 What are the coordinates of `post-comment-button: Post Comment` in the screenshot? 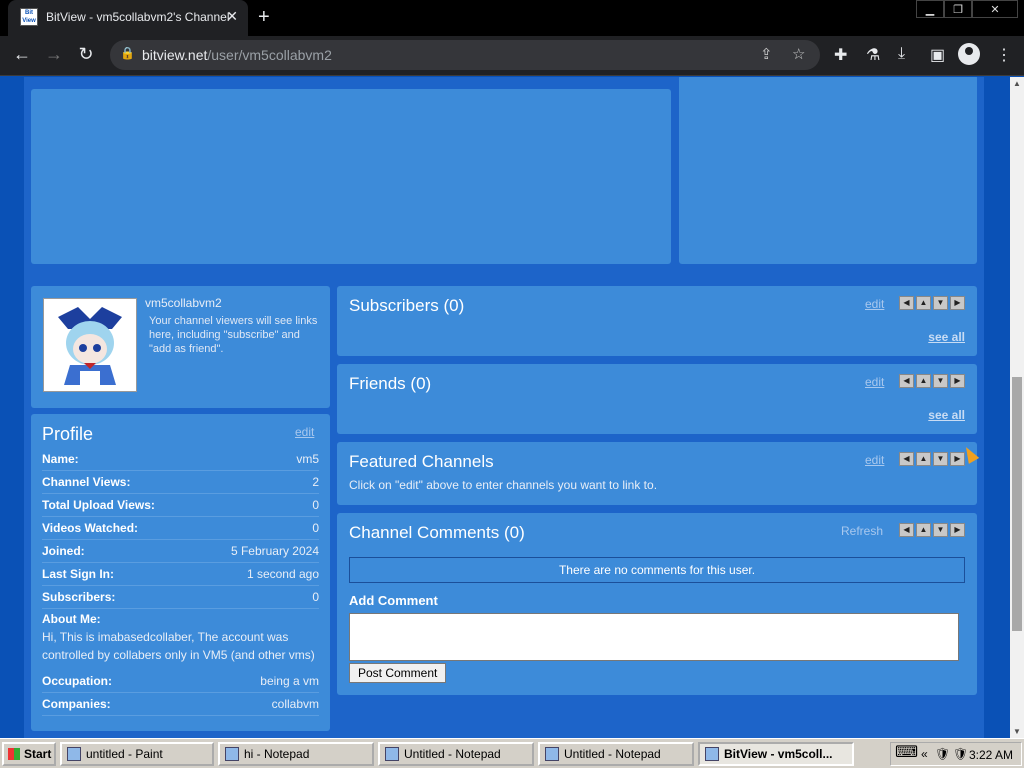 It's located at (398, 673).